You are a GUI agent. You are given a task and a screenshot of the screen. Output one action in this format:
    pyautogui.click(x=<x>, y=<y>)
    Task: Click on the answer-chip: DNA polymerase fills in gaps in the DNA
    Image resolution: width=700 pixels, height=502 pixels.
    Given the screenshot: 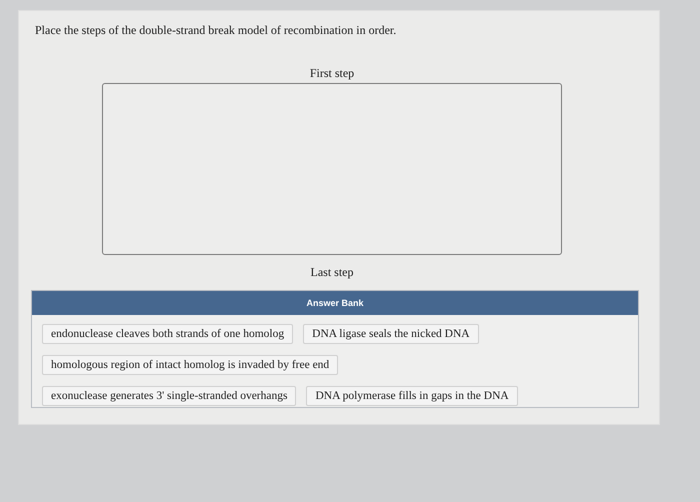 What is the action you would take?
    pyautogui.click(x=412, y=396)
    